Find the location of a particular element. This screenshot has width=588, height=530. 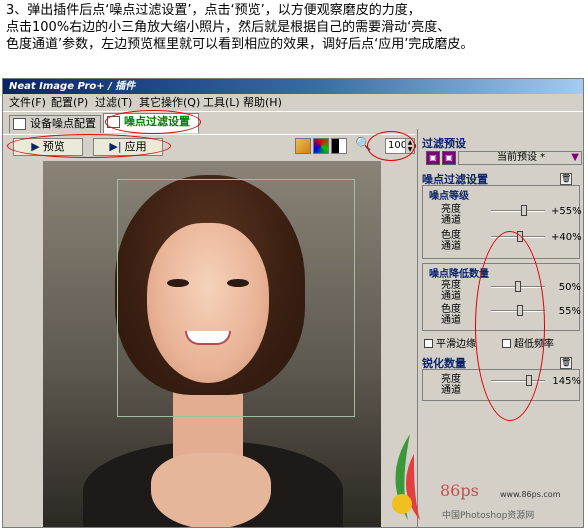

tab-device-noise-profile: 设备噪点配置 is located at coordinates (55, 124).